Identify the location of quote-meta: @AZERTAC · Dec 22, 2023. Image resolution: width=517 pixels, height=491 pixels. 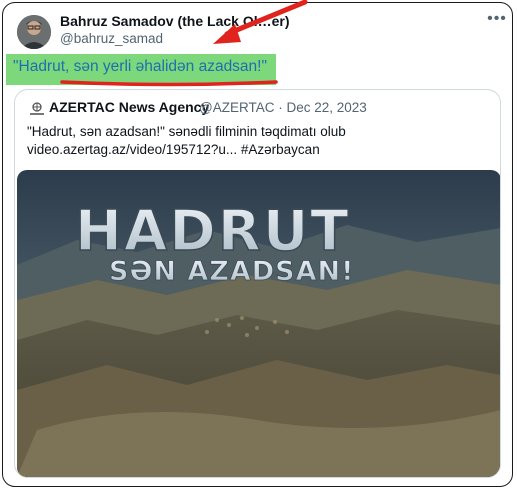
(283, 107).